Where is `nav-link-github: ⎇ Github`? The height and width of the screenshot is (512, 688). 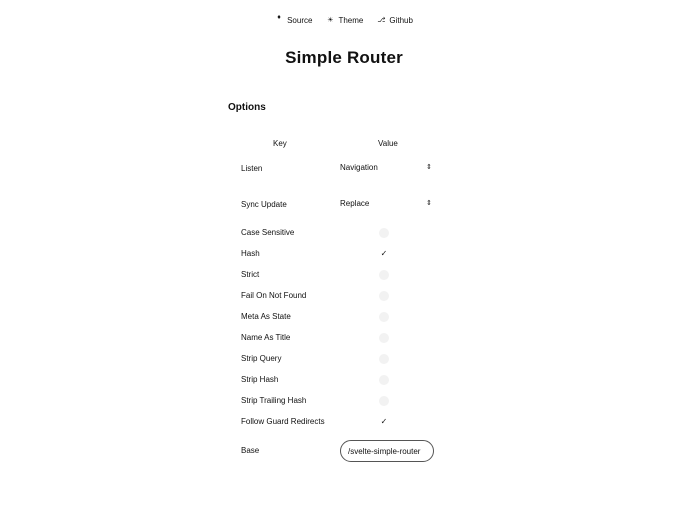 nav-link-github: ⎇ Github is located at coordinates (395, 21).